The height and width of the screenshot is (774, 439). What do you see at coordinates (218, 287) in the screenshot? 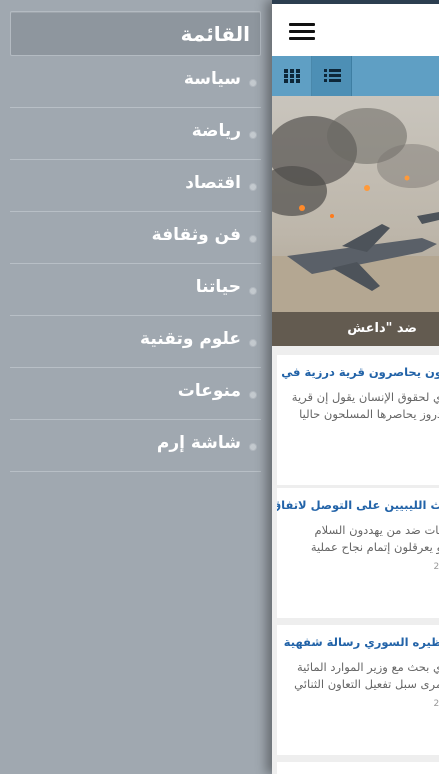
I see `menu-item-label: حياتنا` at bounding box center [218, 287].